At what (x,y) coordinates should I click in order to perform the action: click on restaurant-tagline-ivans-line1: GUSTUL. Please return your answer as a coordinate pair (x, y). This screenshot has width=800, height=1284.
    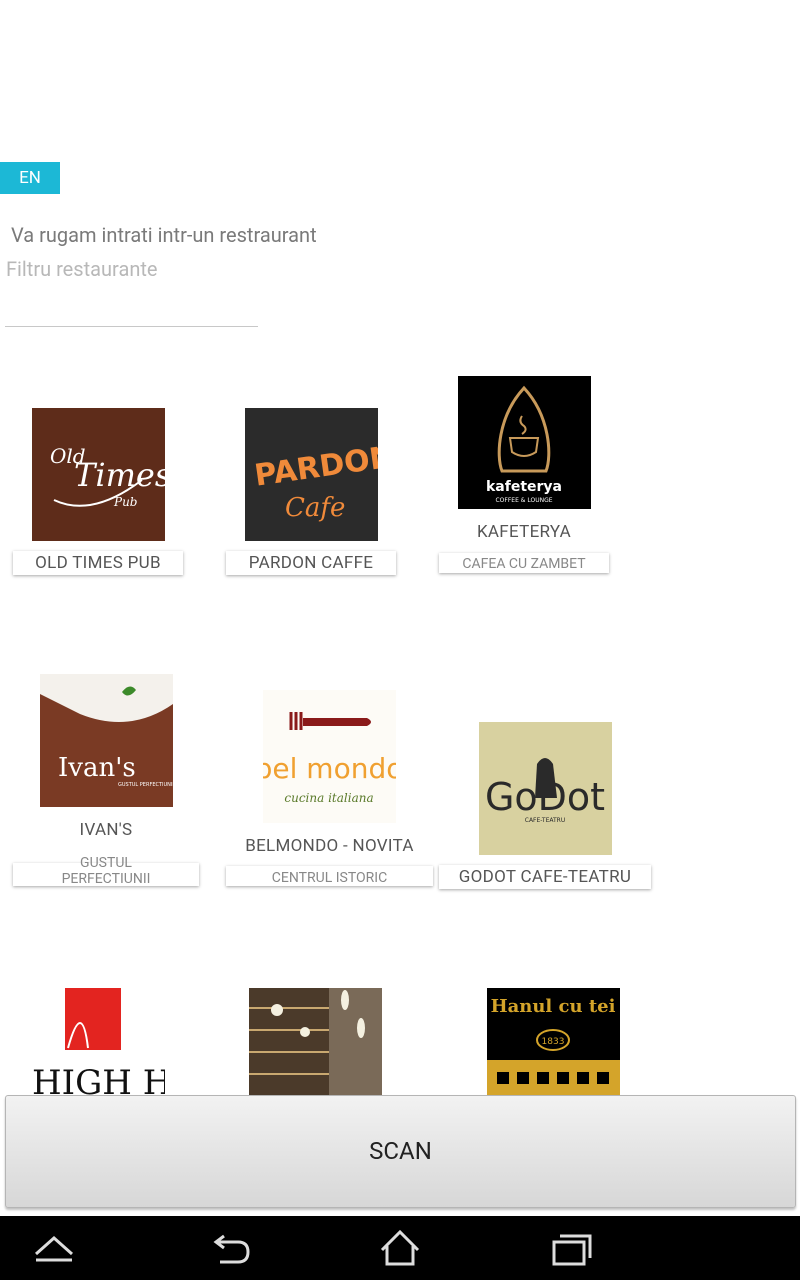
    Looking at the image, I should click on (106, 863).